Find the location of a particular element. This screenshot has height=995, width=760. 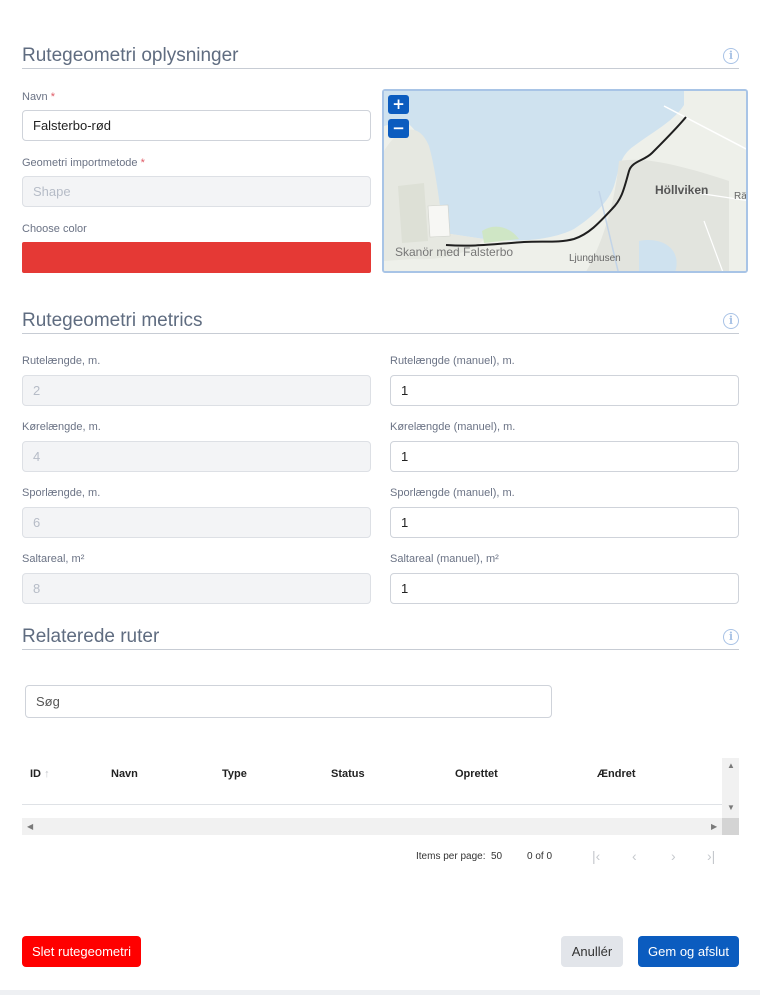

column-header-navn: Navn is located at coordinates (124, 774).